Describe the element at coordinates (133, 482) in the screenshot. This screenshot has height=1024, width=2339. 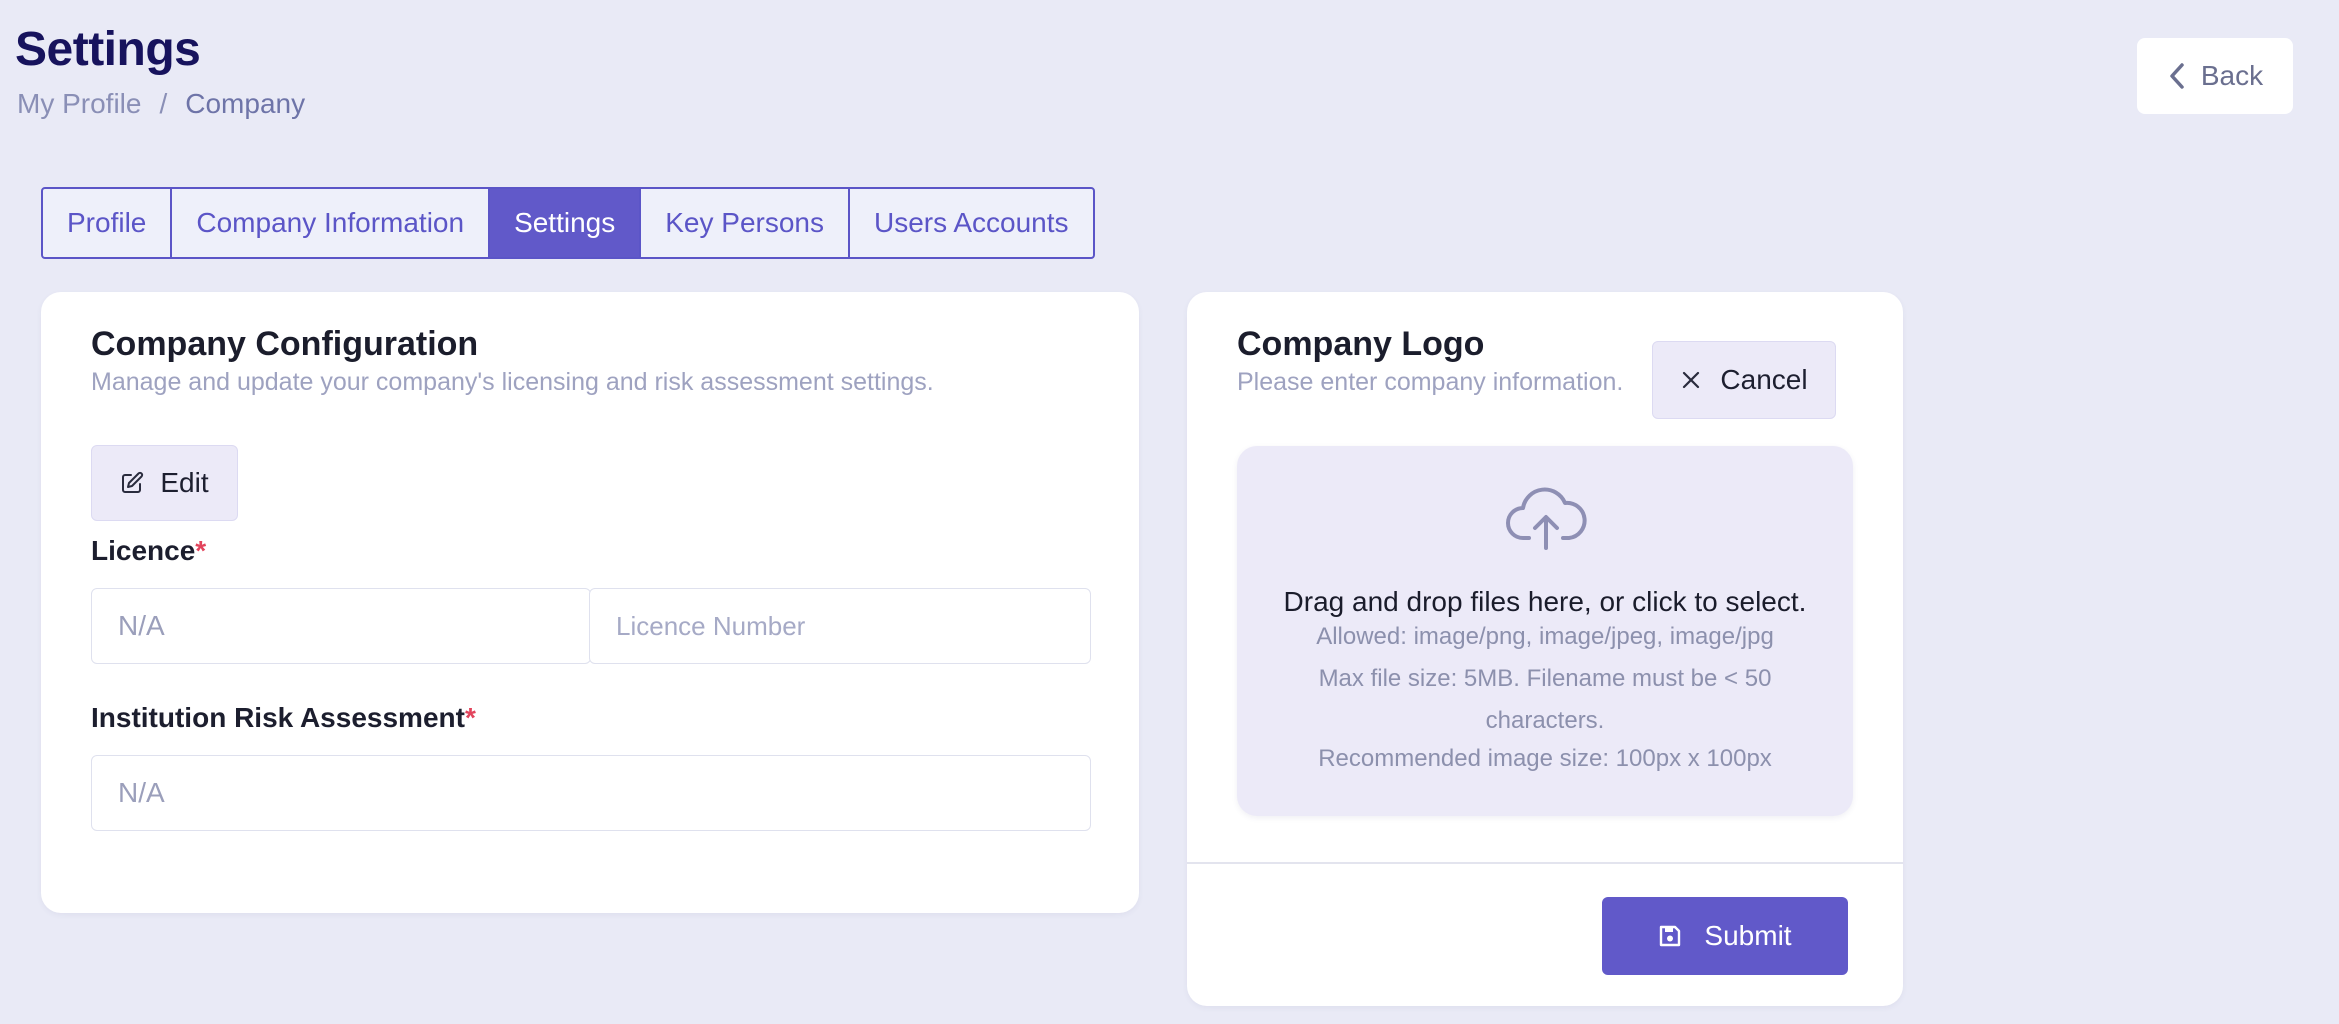
I see `edit-icon` at that location.